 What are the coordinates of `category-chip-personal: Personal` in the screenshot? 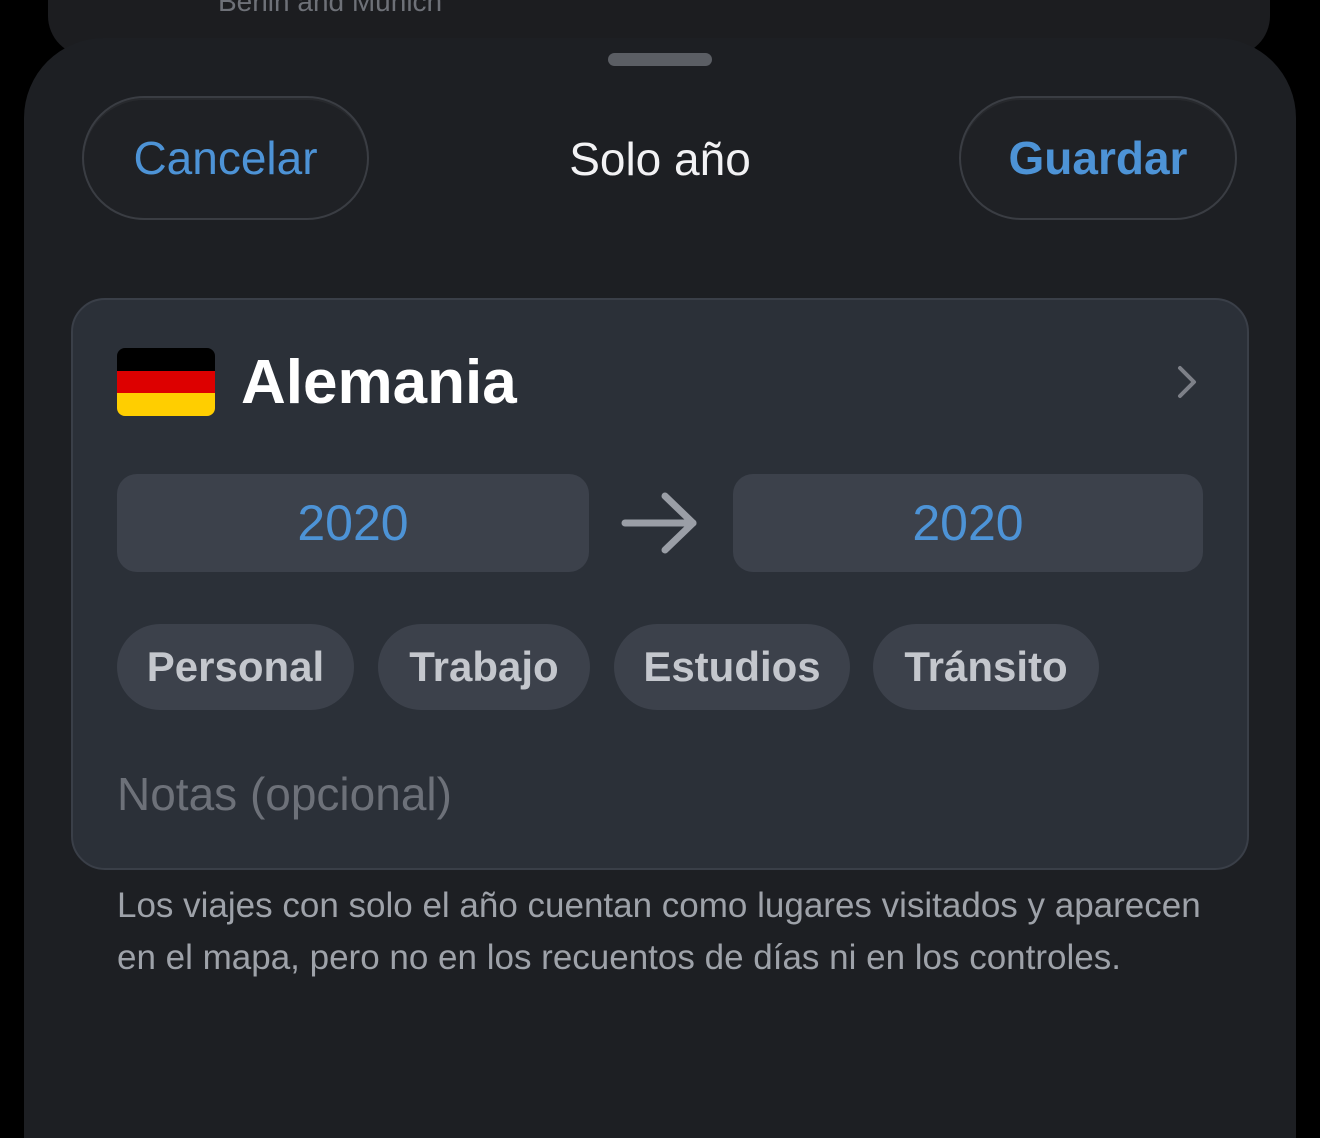 It's located at (235, 667).